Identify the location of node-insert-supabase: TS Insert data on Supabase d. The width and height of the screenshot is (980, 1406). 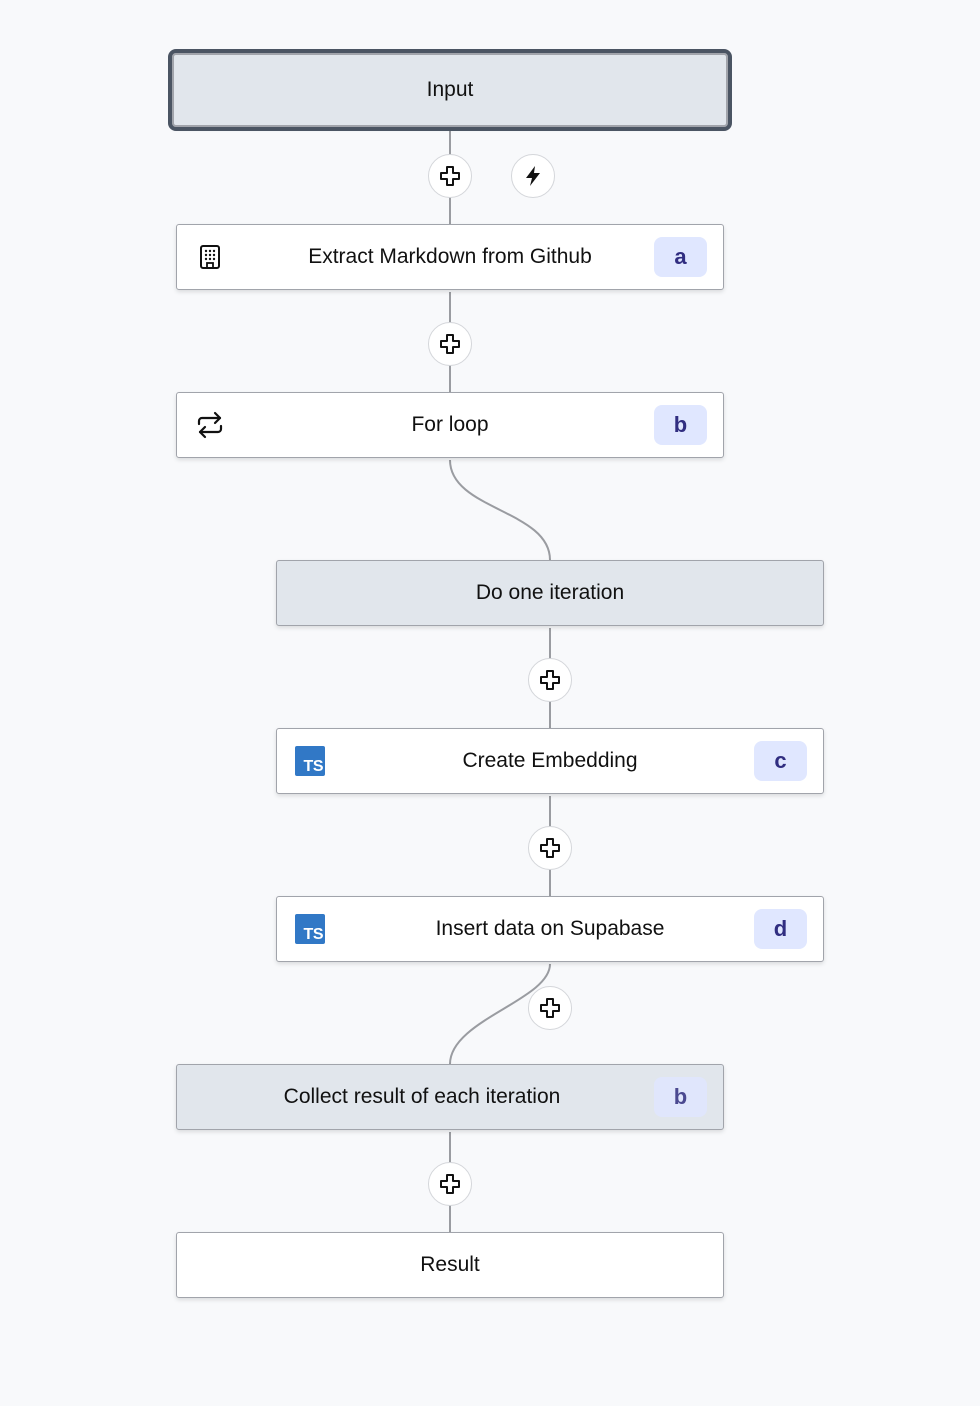
(550, 929).